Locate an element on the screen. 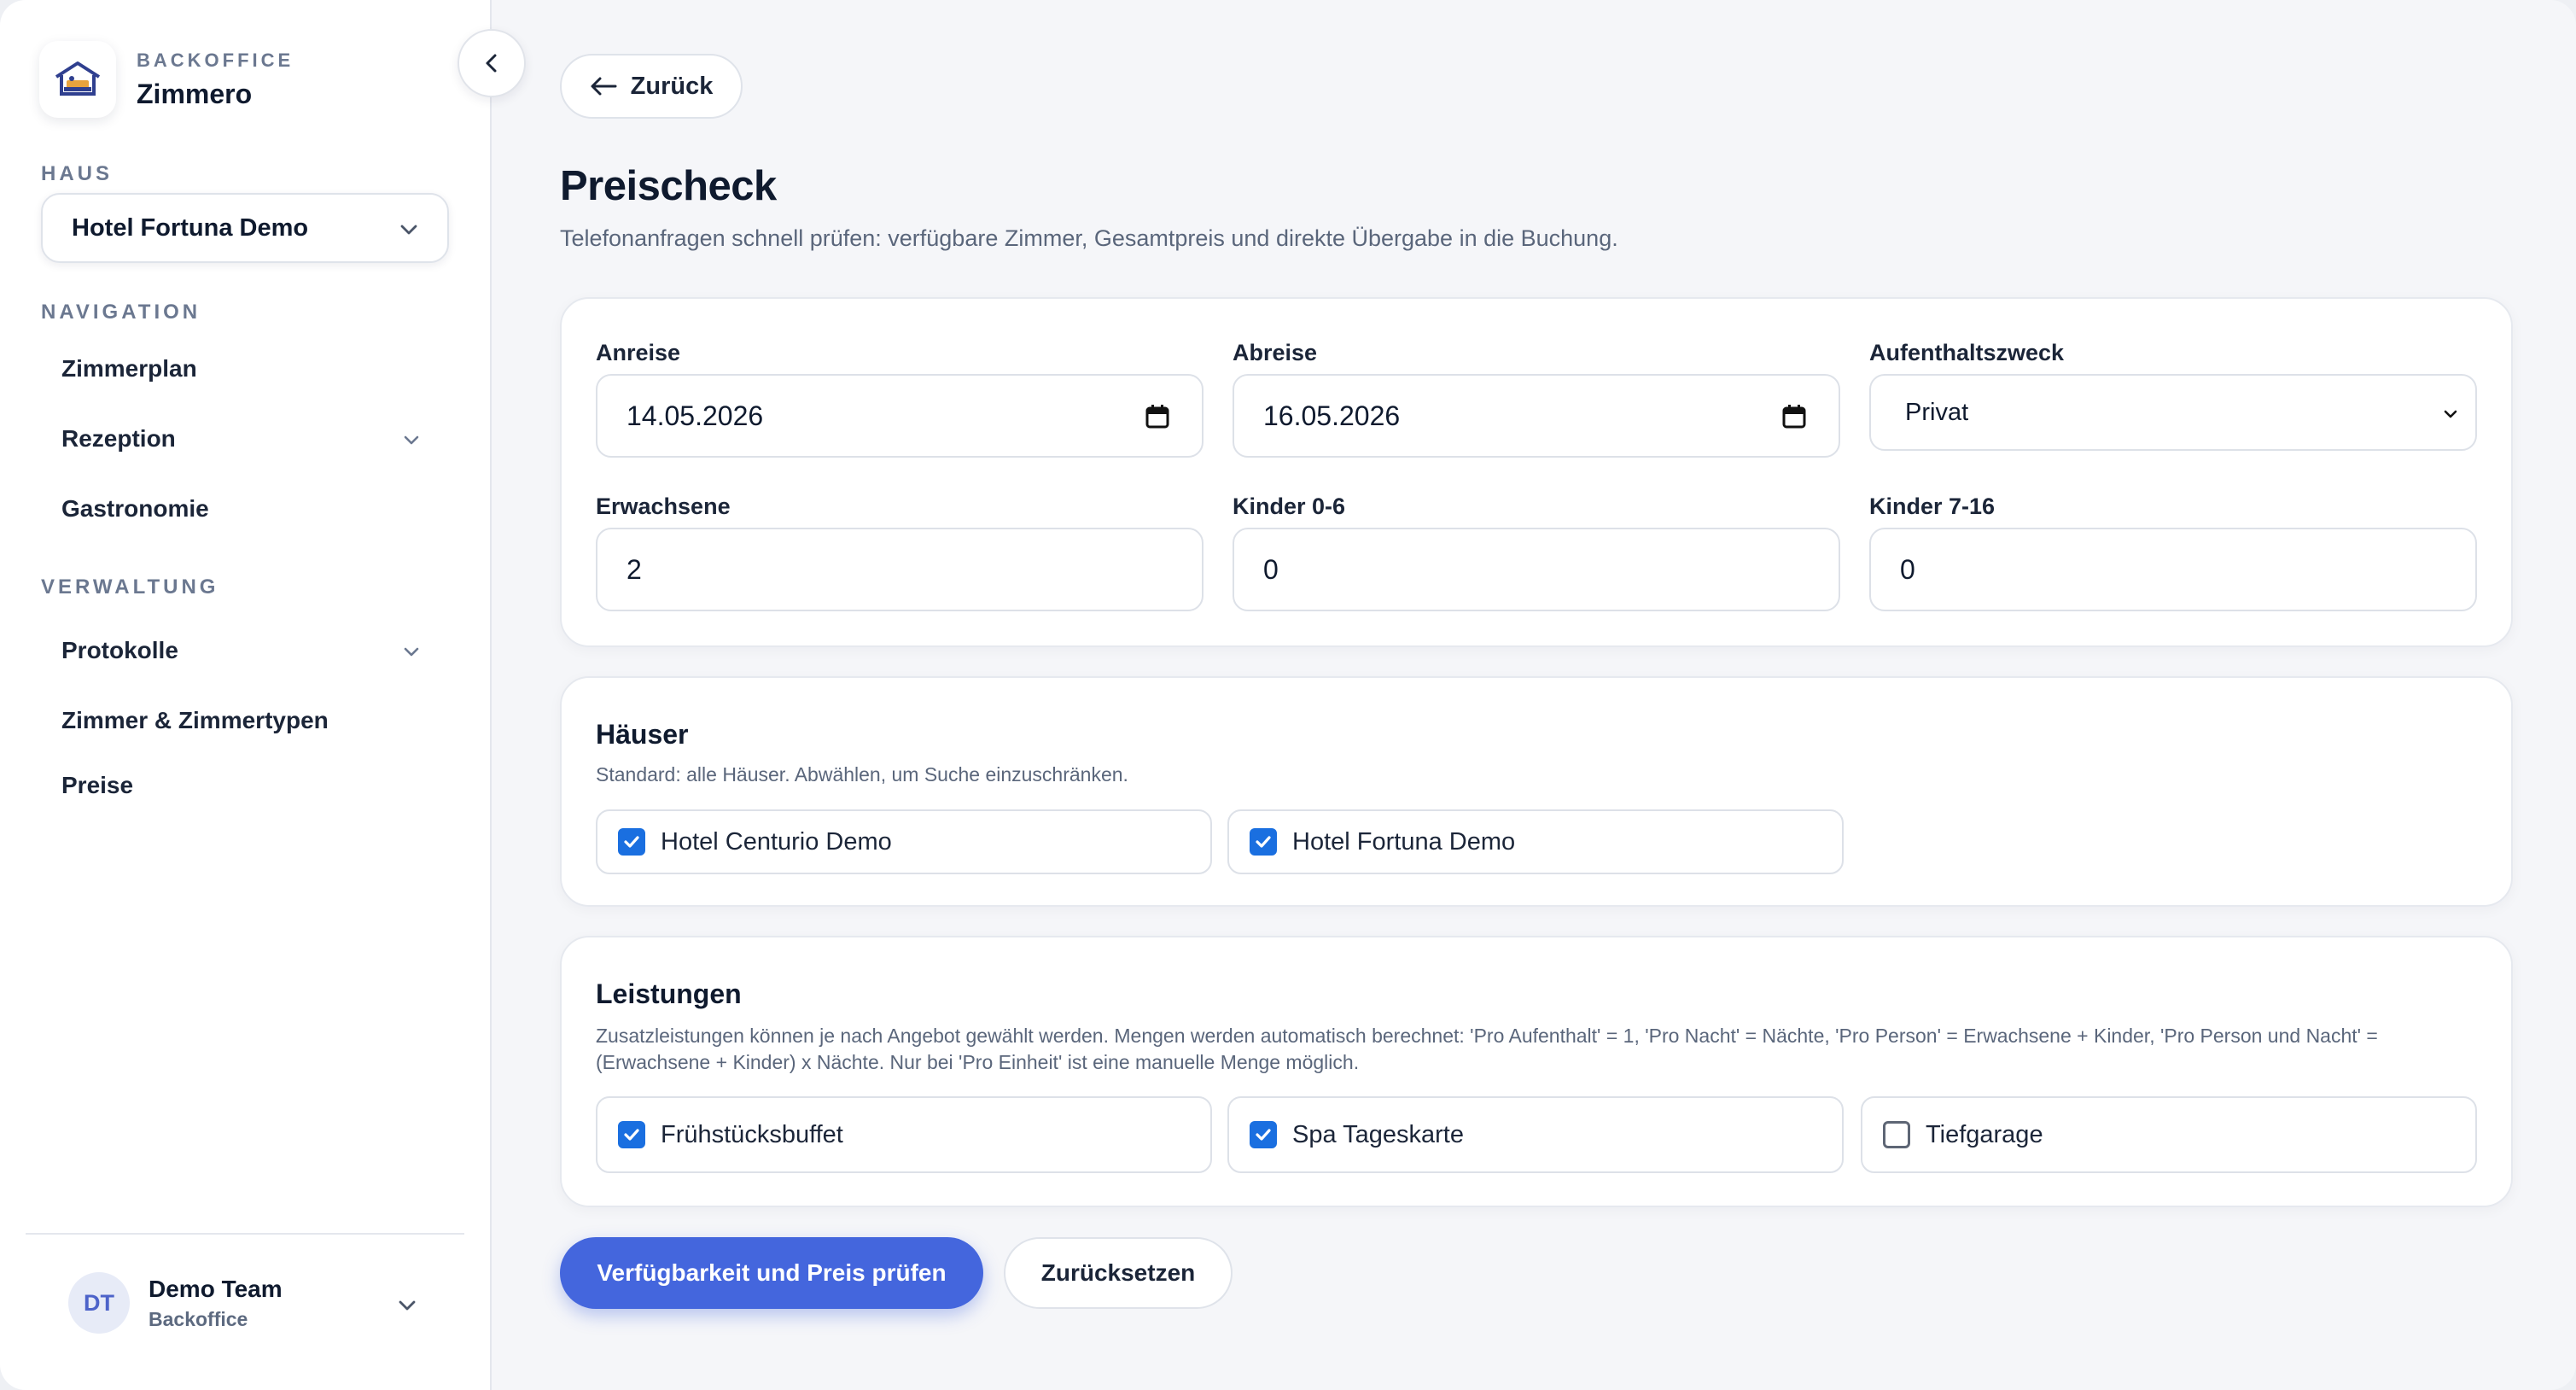 The image size is (2576, 1390). nav-item-gastronomie: Gastronomie is located at coordinates (249, 509).